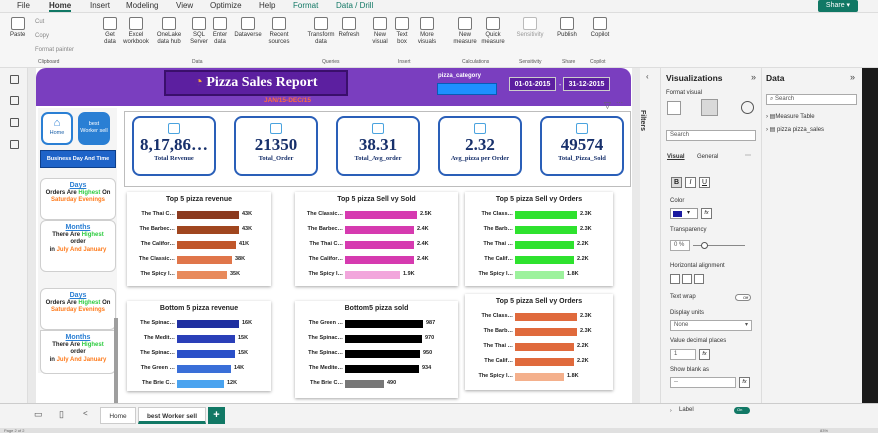  What do you see at coordinates (539, 347) in the screenshot?
I see `bar-row: The Thai … 2.2K` at bounding box center [539, 347].